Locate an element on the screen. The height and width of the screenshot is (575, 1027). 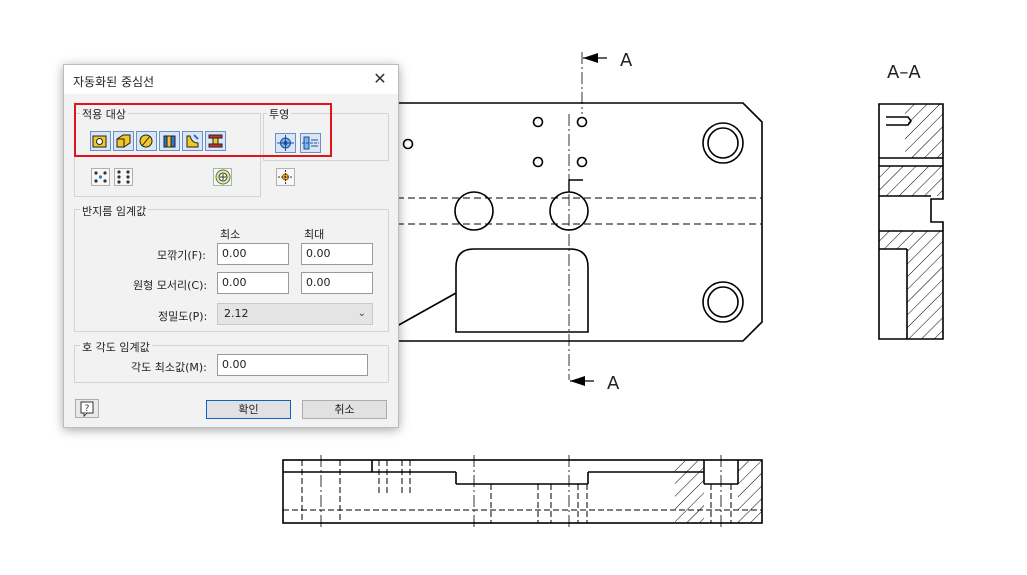
front-view is located at coordinates (579, 222).